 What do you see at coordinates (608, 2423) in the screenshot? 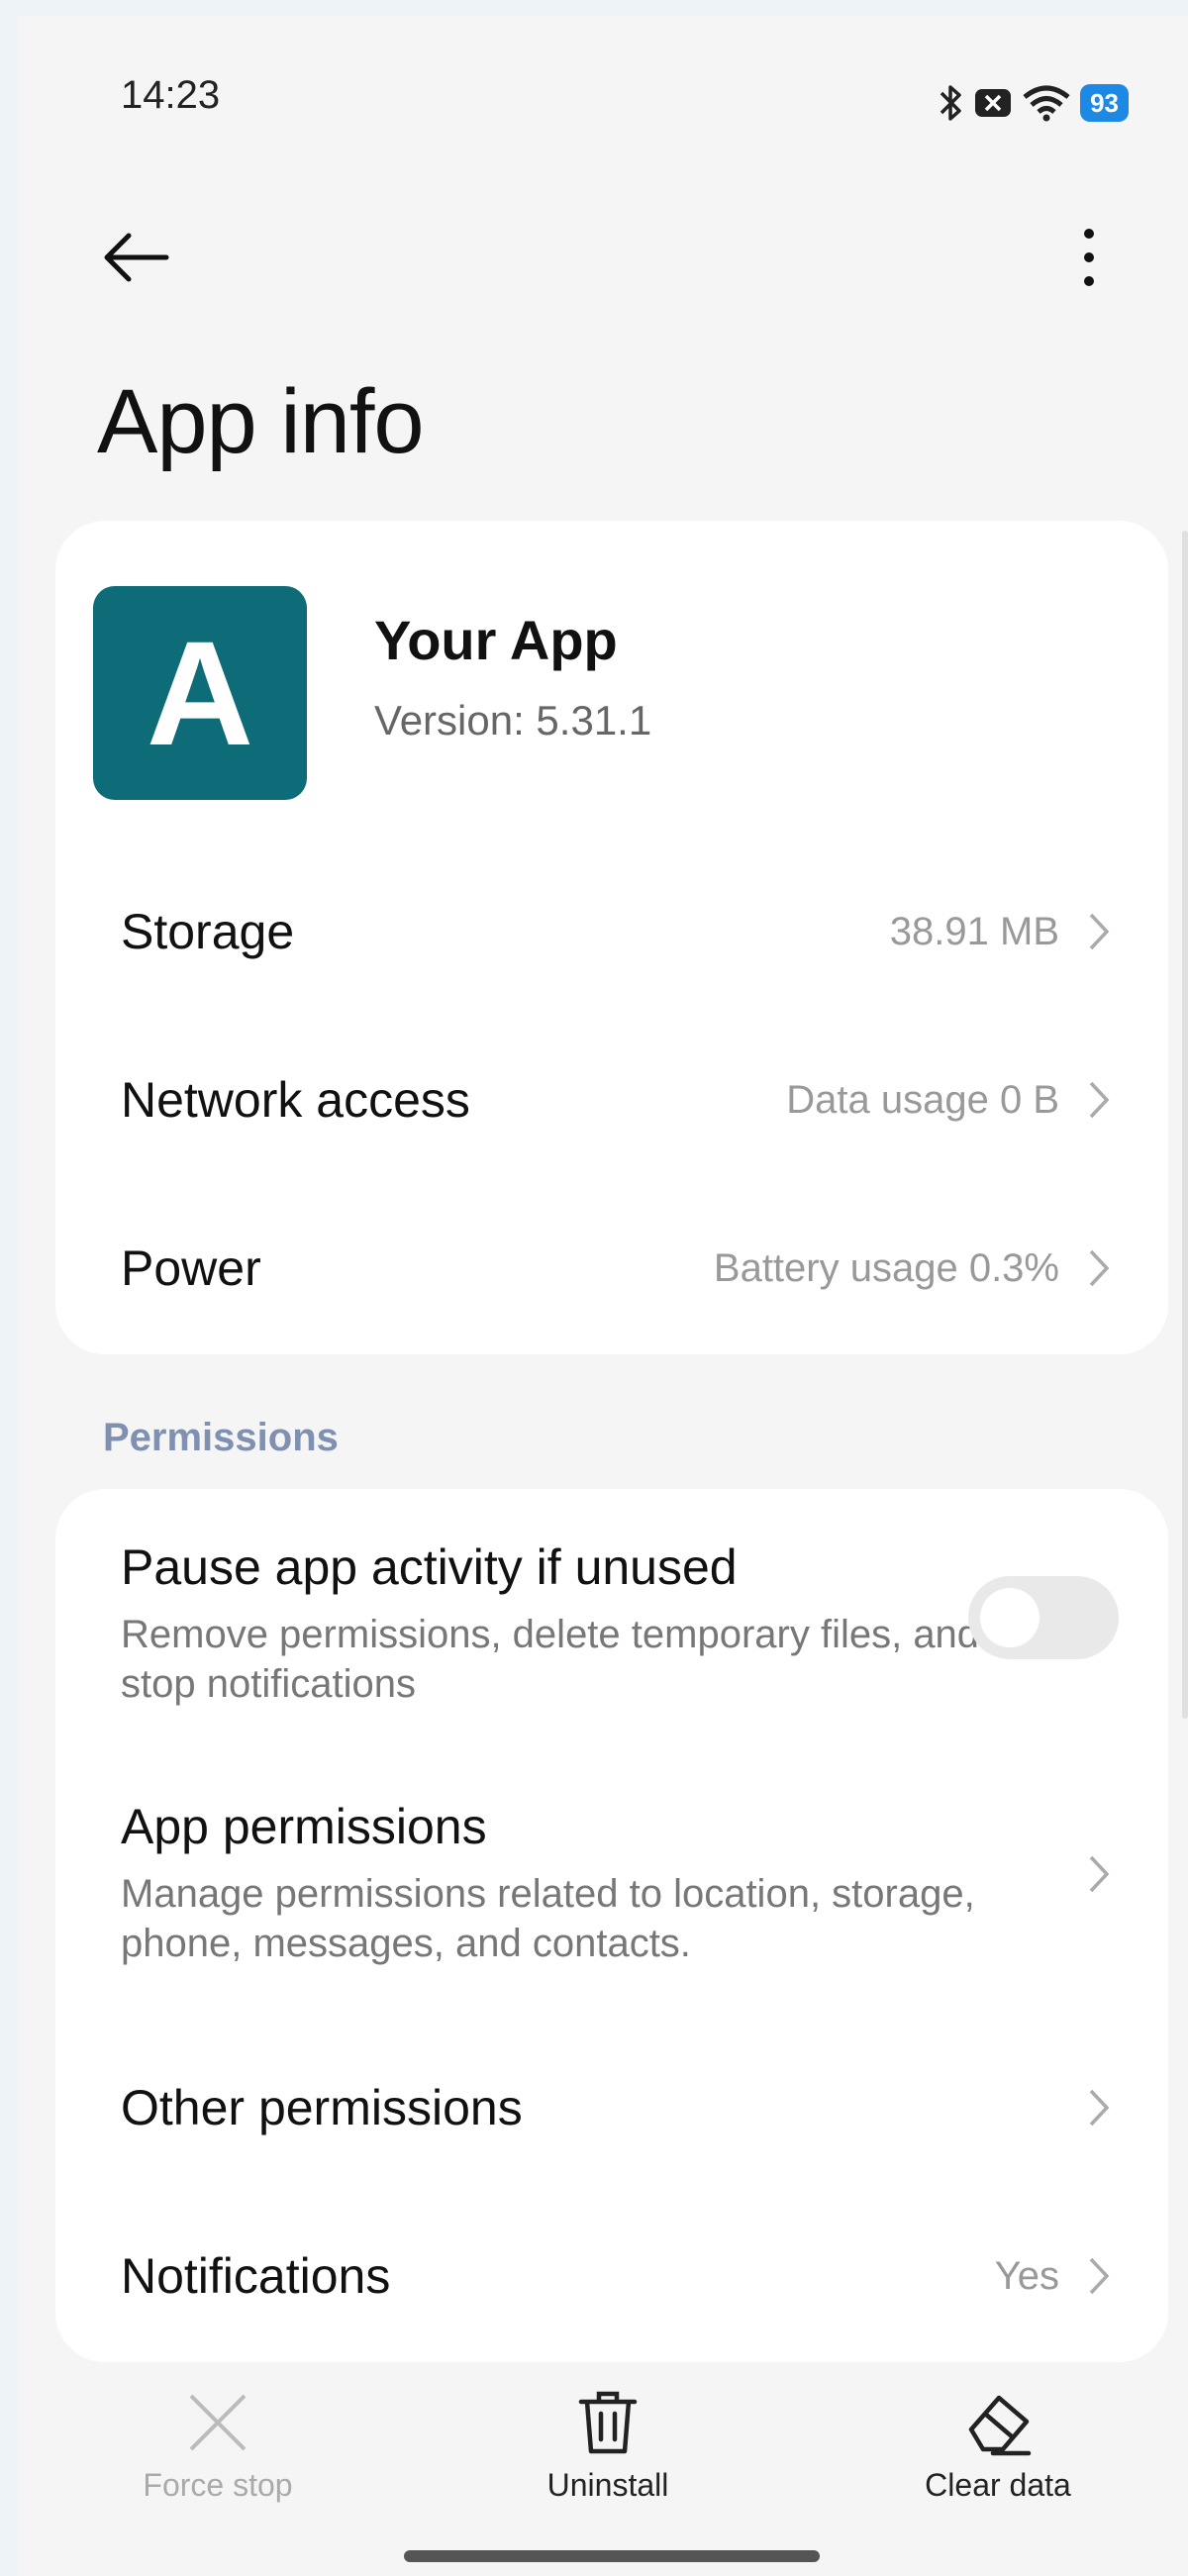
I see `trash-icon` at bounding box center [608, 2423].